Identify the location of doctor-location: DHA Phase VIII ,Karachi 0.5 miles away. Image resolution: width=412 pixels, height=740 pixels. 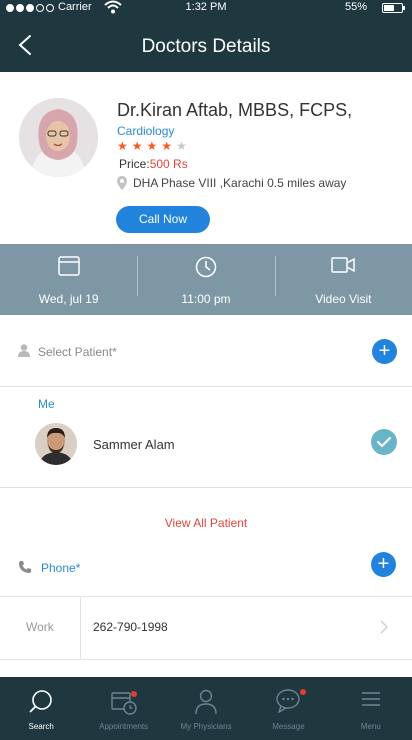
(231, 183).